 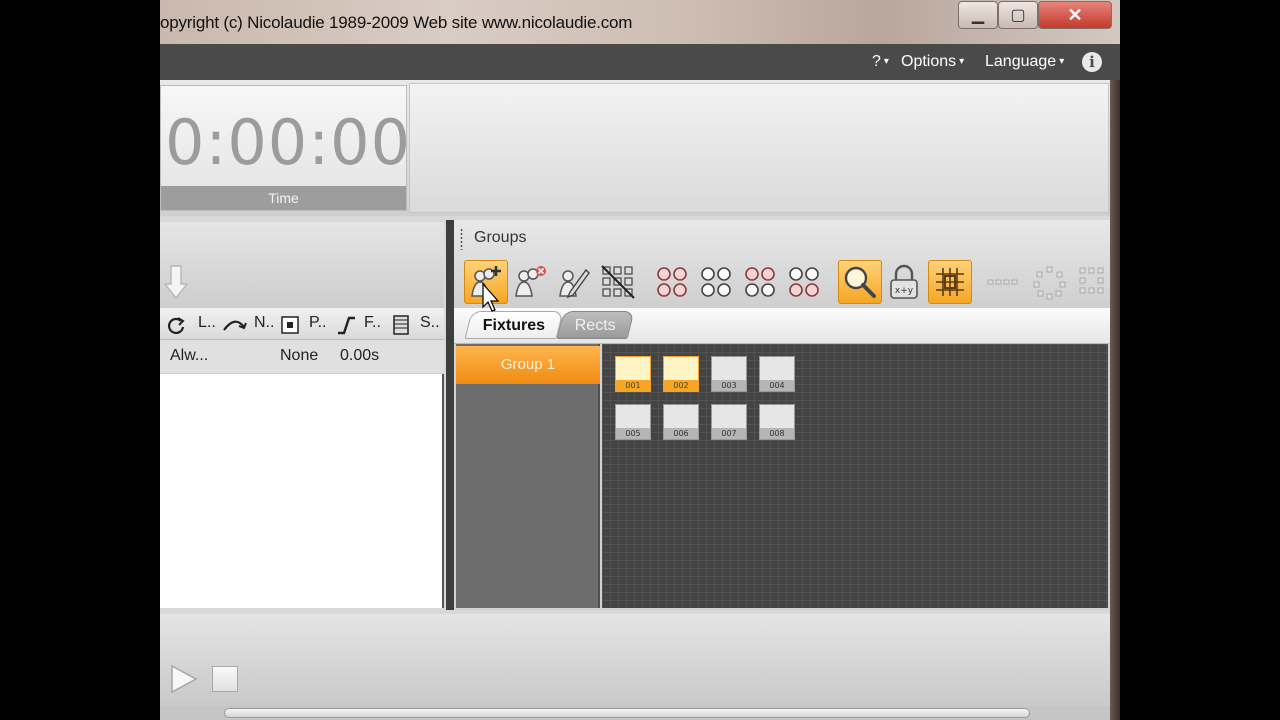 What do you see at coordinates (777, 385) in the screenshot?
I see `fixture-label: 004` at bounding box center [777, 385].